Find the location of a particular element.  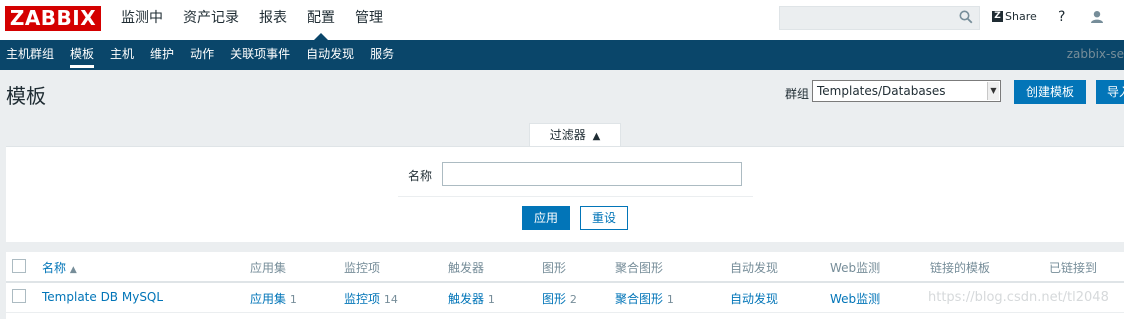

menu-reports: 报表 is located at coordinates (273, 20).